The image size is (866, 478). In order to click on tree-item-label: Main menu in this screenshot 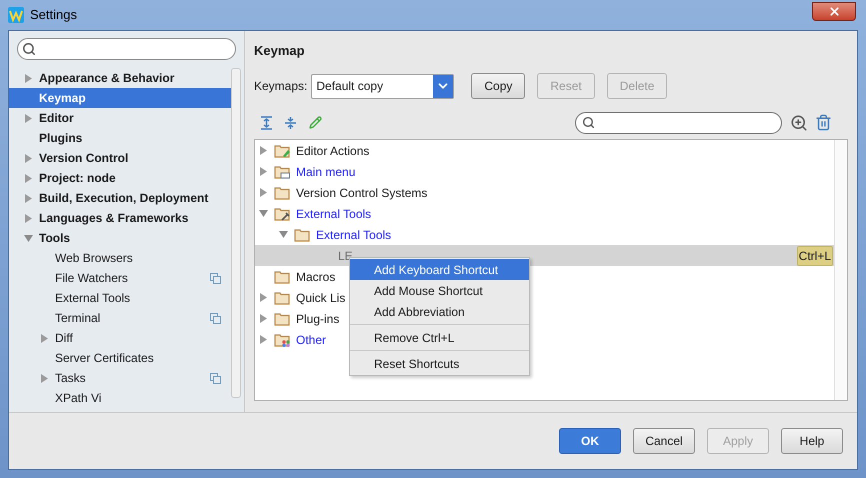, I will do `click(326, 171)`.